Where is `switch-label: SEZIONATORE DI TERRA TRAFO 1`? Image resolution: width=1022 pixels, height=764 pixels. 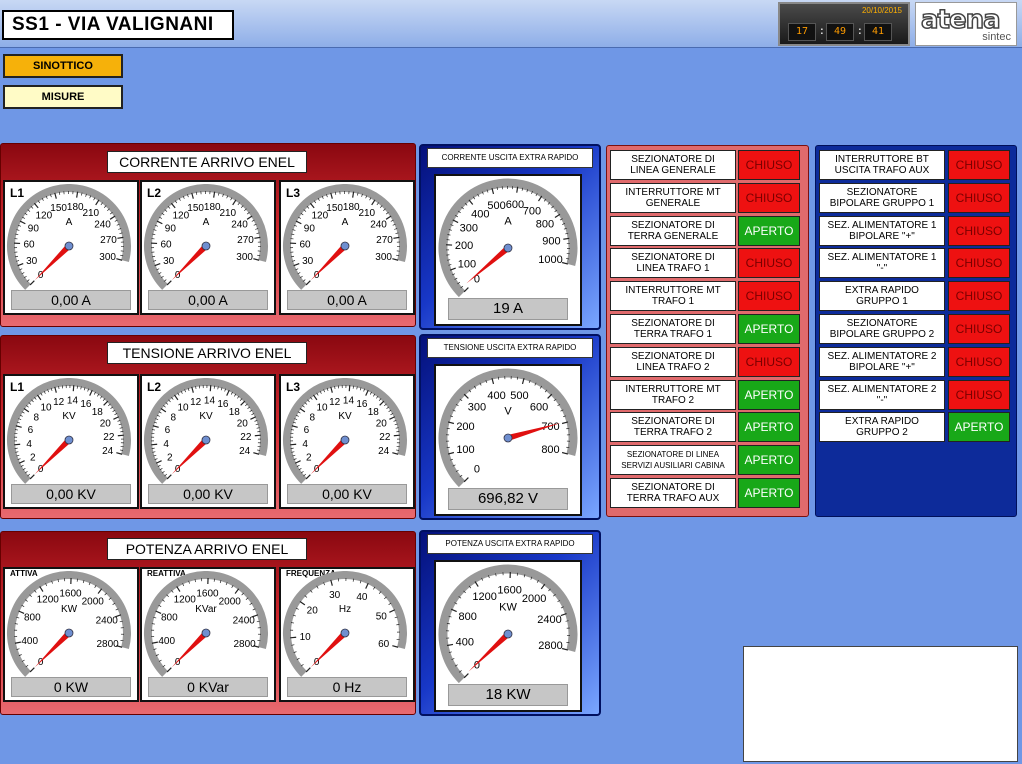
switch-label: SEZIONATORE DI TERRA TRAFO 1 is located at coordinates (673, 329).